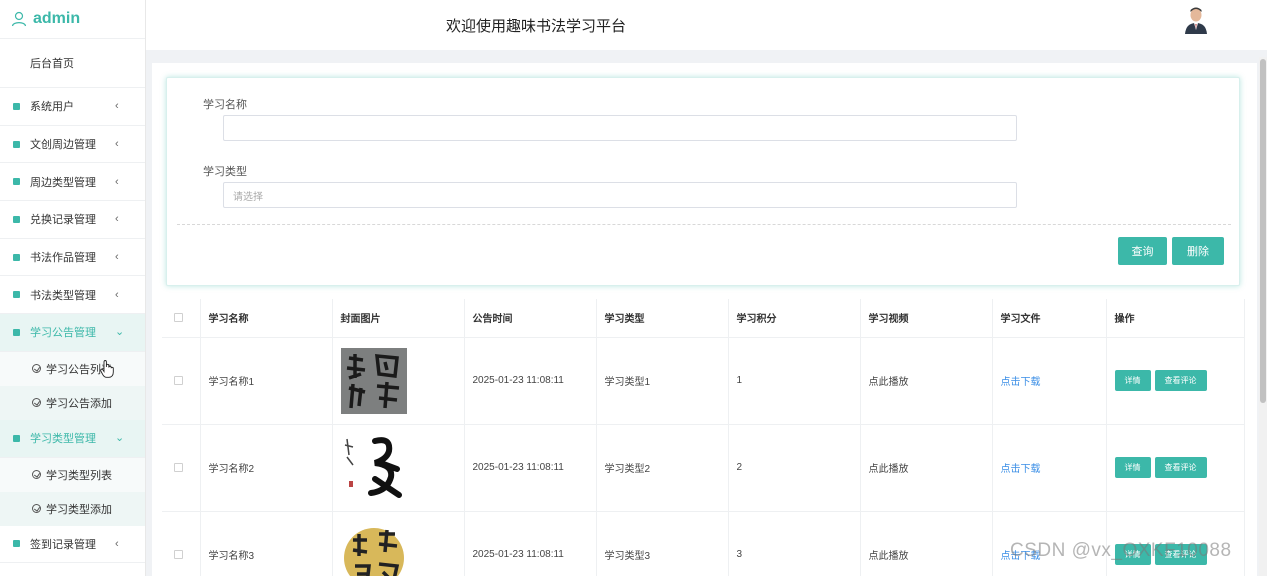  Describe the element at coordinates (1121, 550) in the screenshot. I see `watermark: CSDN @vx_OXKF10088` at that location.